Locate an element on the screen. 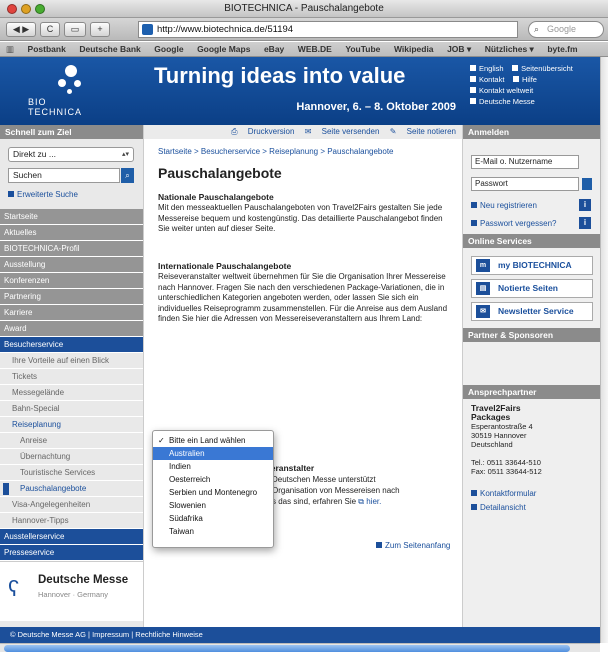 The image size is (608, 652). header-link-deutsche-messe: Deutsche Messe is located at coordinates (502, 101).